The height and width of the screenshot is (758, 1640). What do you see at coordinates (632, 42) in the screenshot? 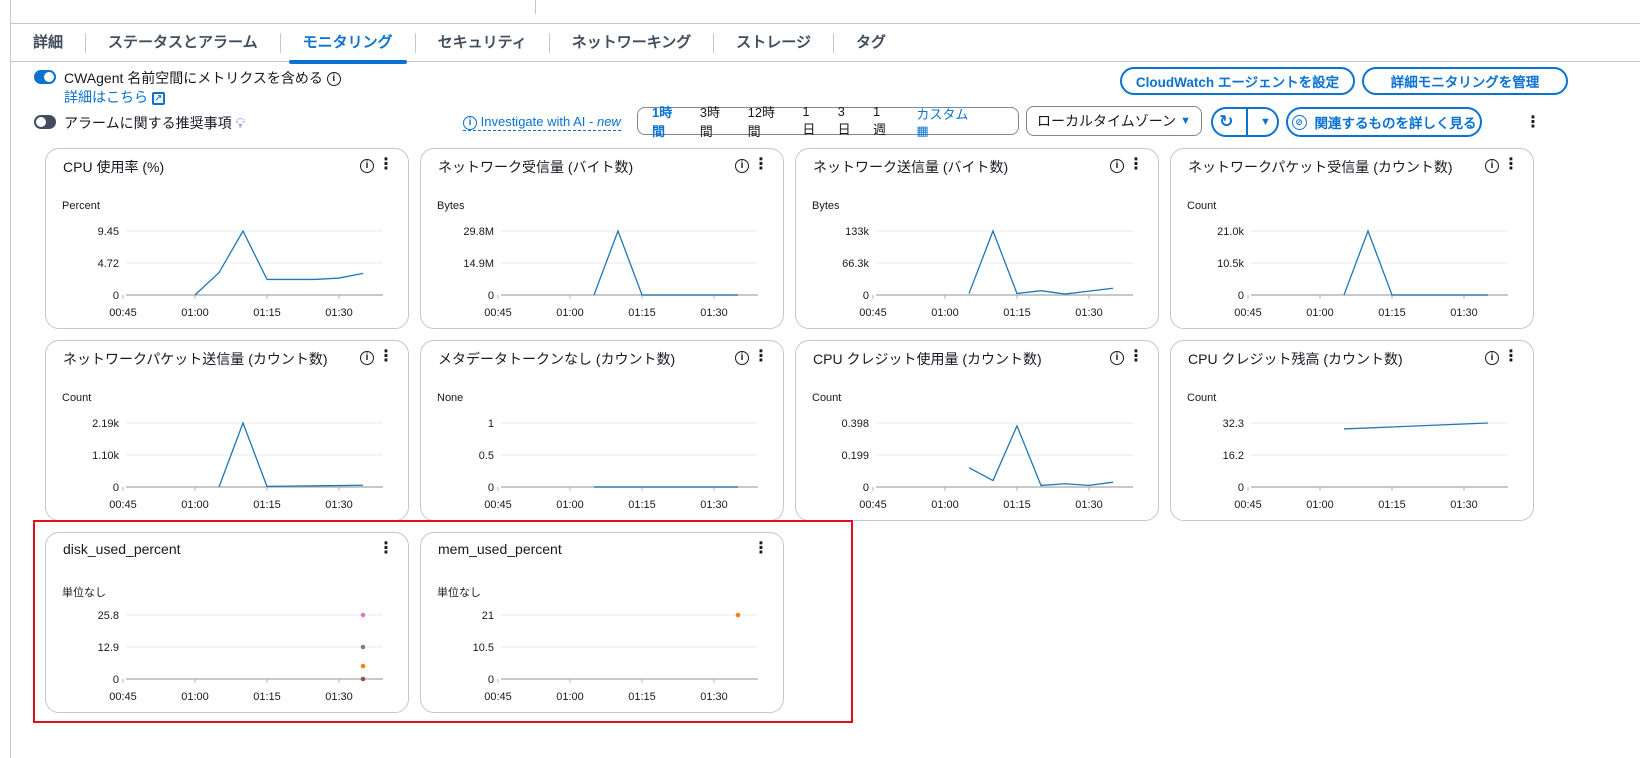
I see `tab-networking: ネットワーキング` at bounding box center [632, 42].